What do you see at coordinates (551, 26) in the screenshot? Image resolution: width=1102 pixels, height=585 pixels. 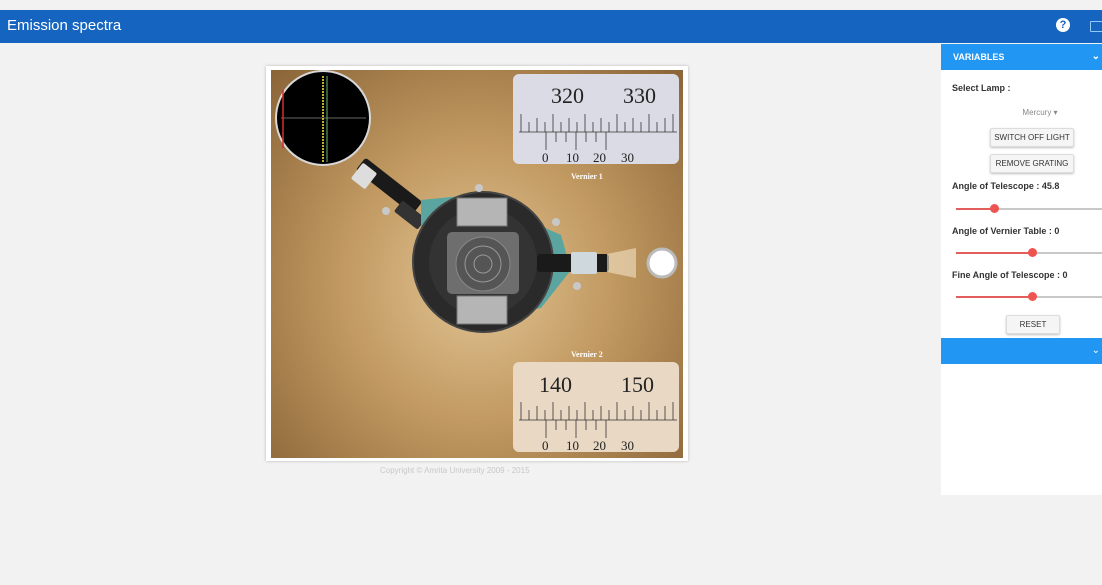 I see `app-header-bar: Emission spectra ?` at bounding box center [551, 26].